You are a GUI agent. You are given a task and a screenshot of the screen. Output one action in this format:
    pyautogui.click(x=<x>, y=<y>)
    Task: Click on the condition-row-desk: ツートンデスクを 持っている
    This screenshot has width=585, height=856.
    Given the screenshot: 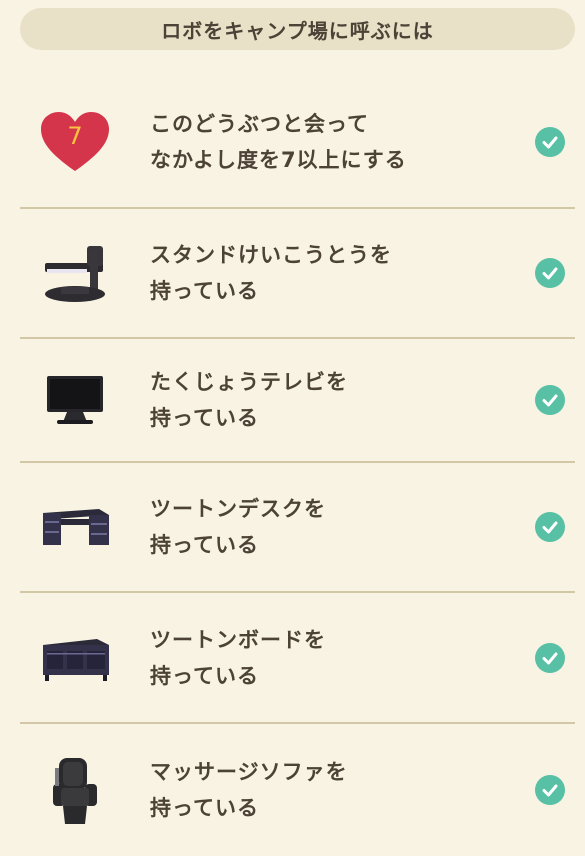 What is the action you would take?
    pyautogui.click(x=297, y=528)
    